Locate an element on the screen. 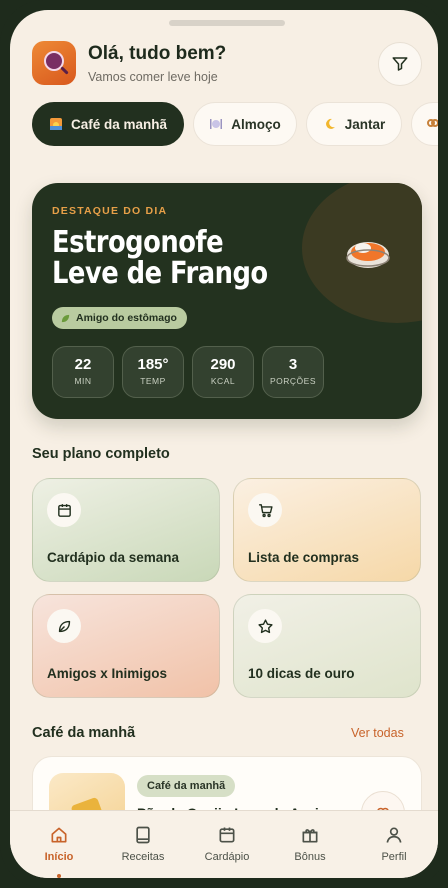 The width and height of the screenshot is (448, 888). stat-calories-label: KCAL is located at coordinates (223, 381).